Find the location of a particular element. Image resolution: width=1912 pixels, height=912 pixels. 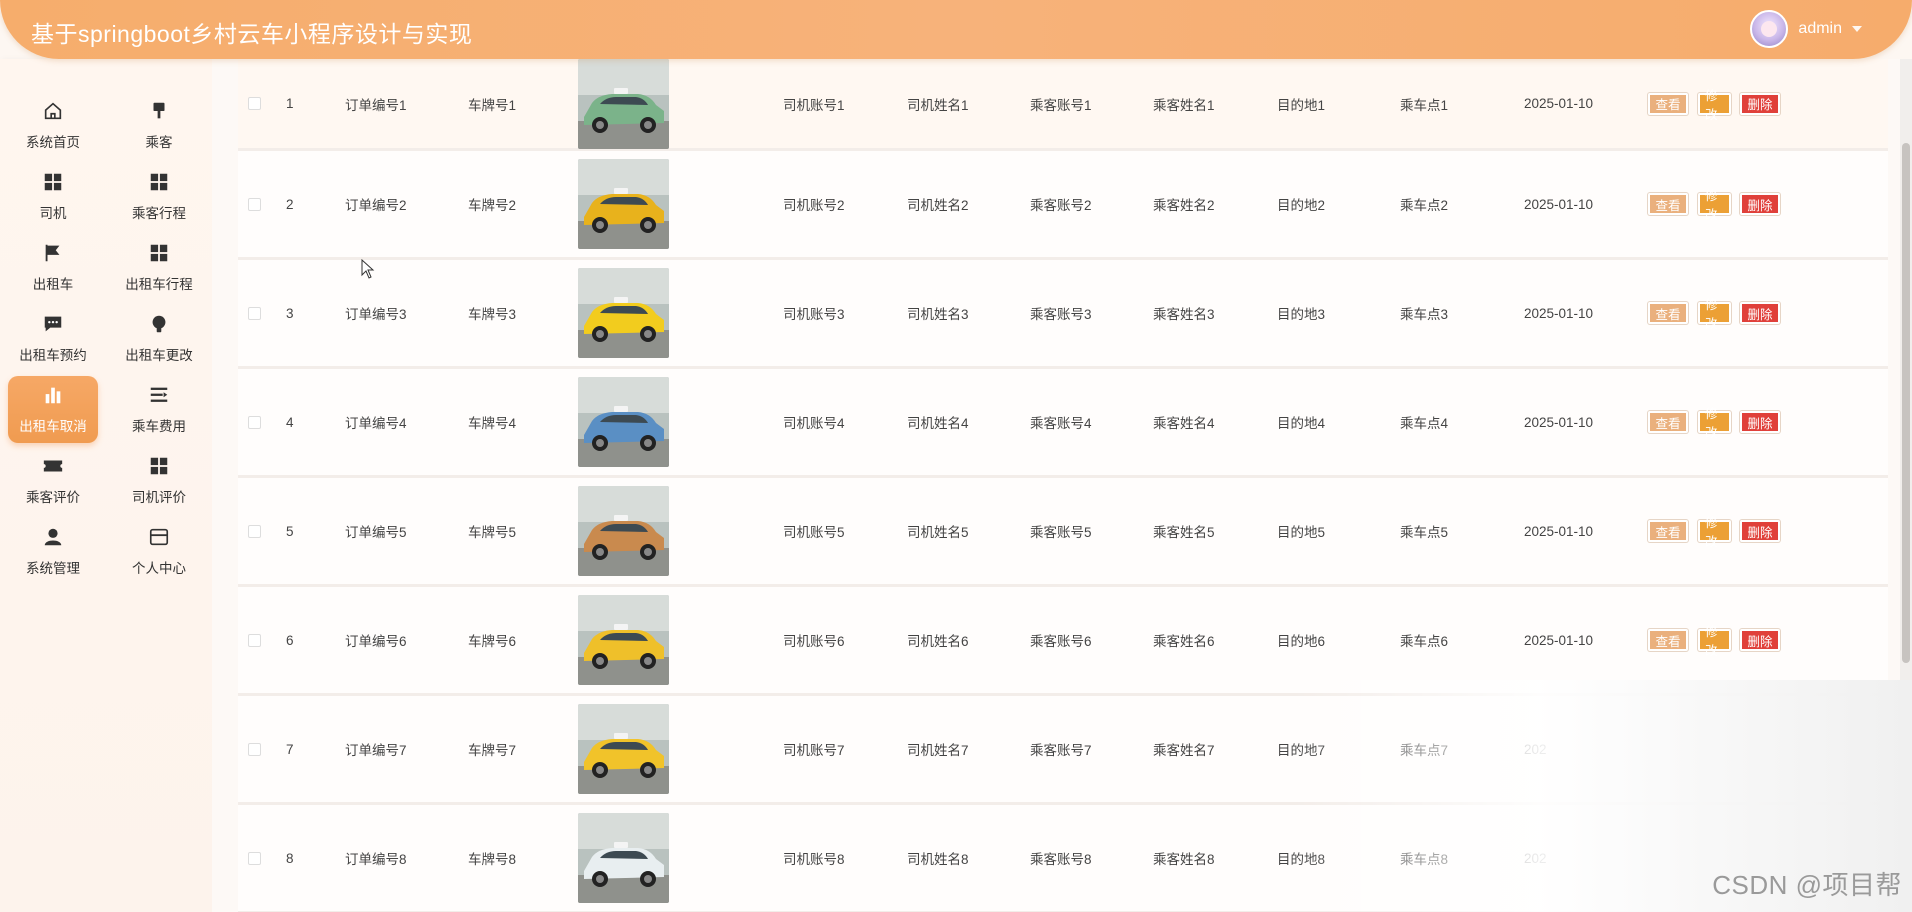

cell-pass-name: 乘客姓名8 is located at coordinates (1184, 859).